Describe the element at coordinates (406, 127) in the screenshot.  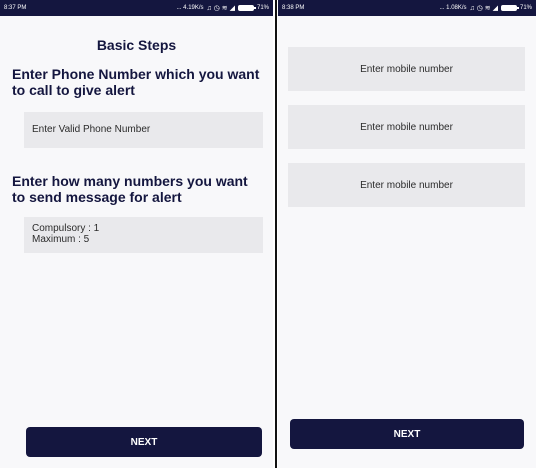
I see `mobile-number-input-2: Enter mobile number` at that location.